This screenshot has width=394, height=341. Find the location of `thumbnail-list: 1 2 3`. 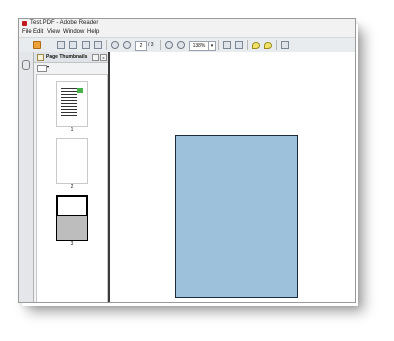

thumbnail-list: 1 2 3 is located at coordinates (72, 188).